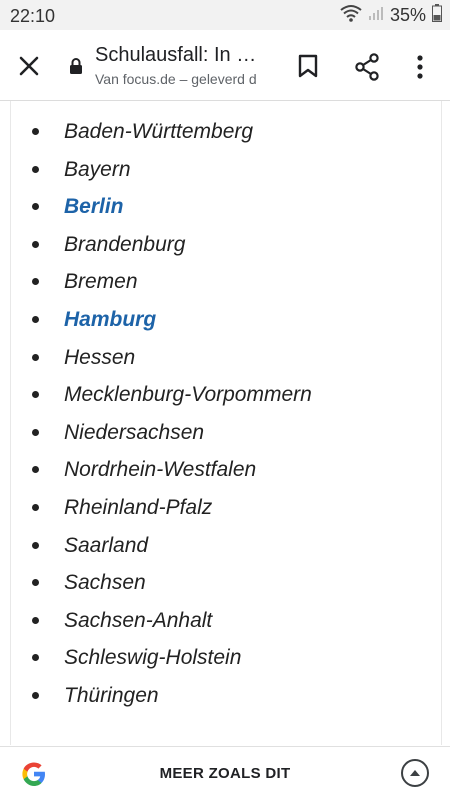 The image size is (450, 801). I want to click on state-label: Sachsen, so click(105, 583).